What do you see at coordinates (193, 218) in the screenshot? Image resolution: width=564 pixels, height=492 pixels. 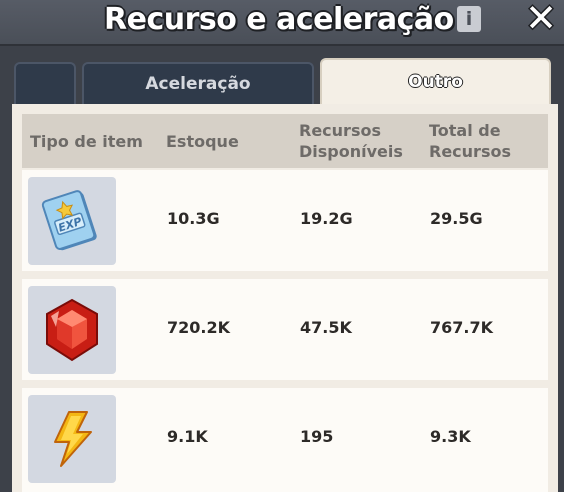 I see `estoque-value: 10.3G` at bounding box center [193, 218].